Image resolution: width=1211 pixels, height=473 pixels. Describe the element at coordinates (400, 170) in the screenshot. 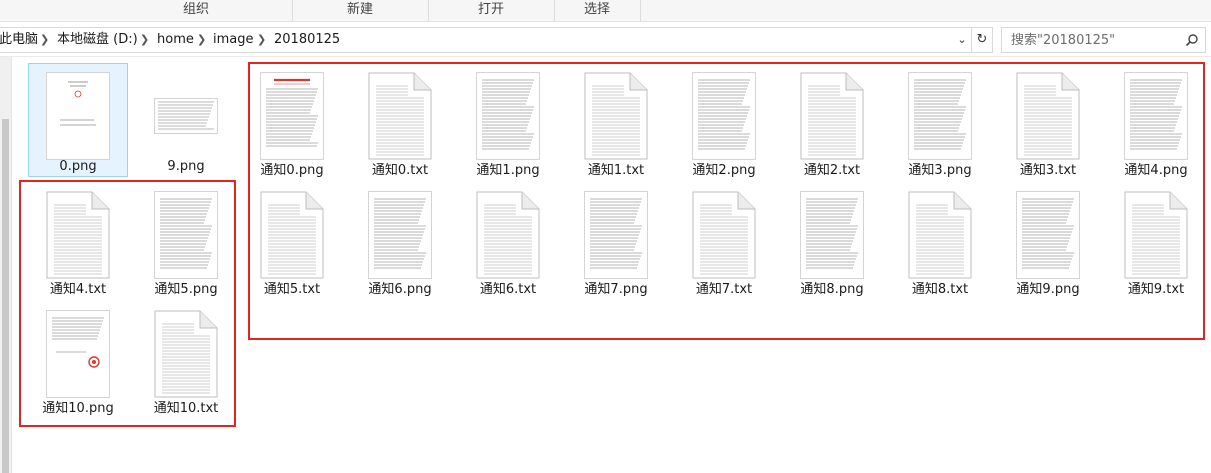

I see `file-name-label: 通知0.txt` at that location.